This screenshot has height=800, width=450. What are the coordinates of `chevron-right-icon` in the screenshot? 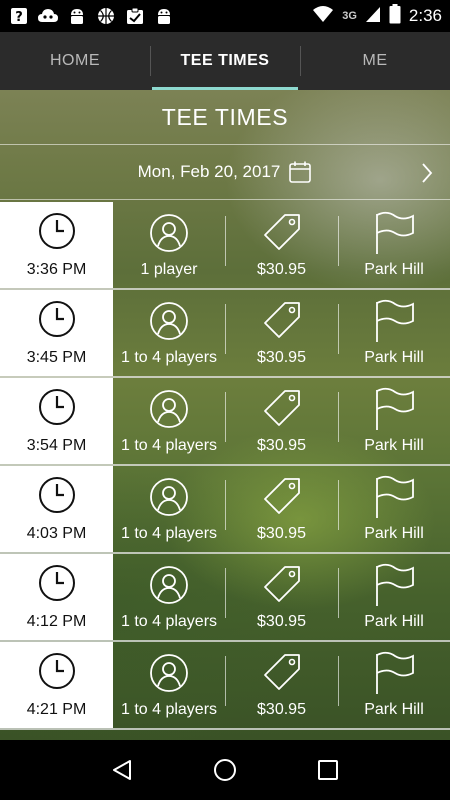 It's located at (427, 173).